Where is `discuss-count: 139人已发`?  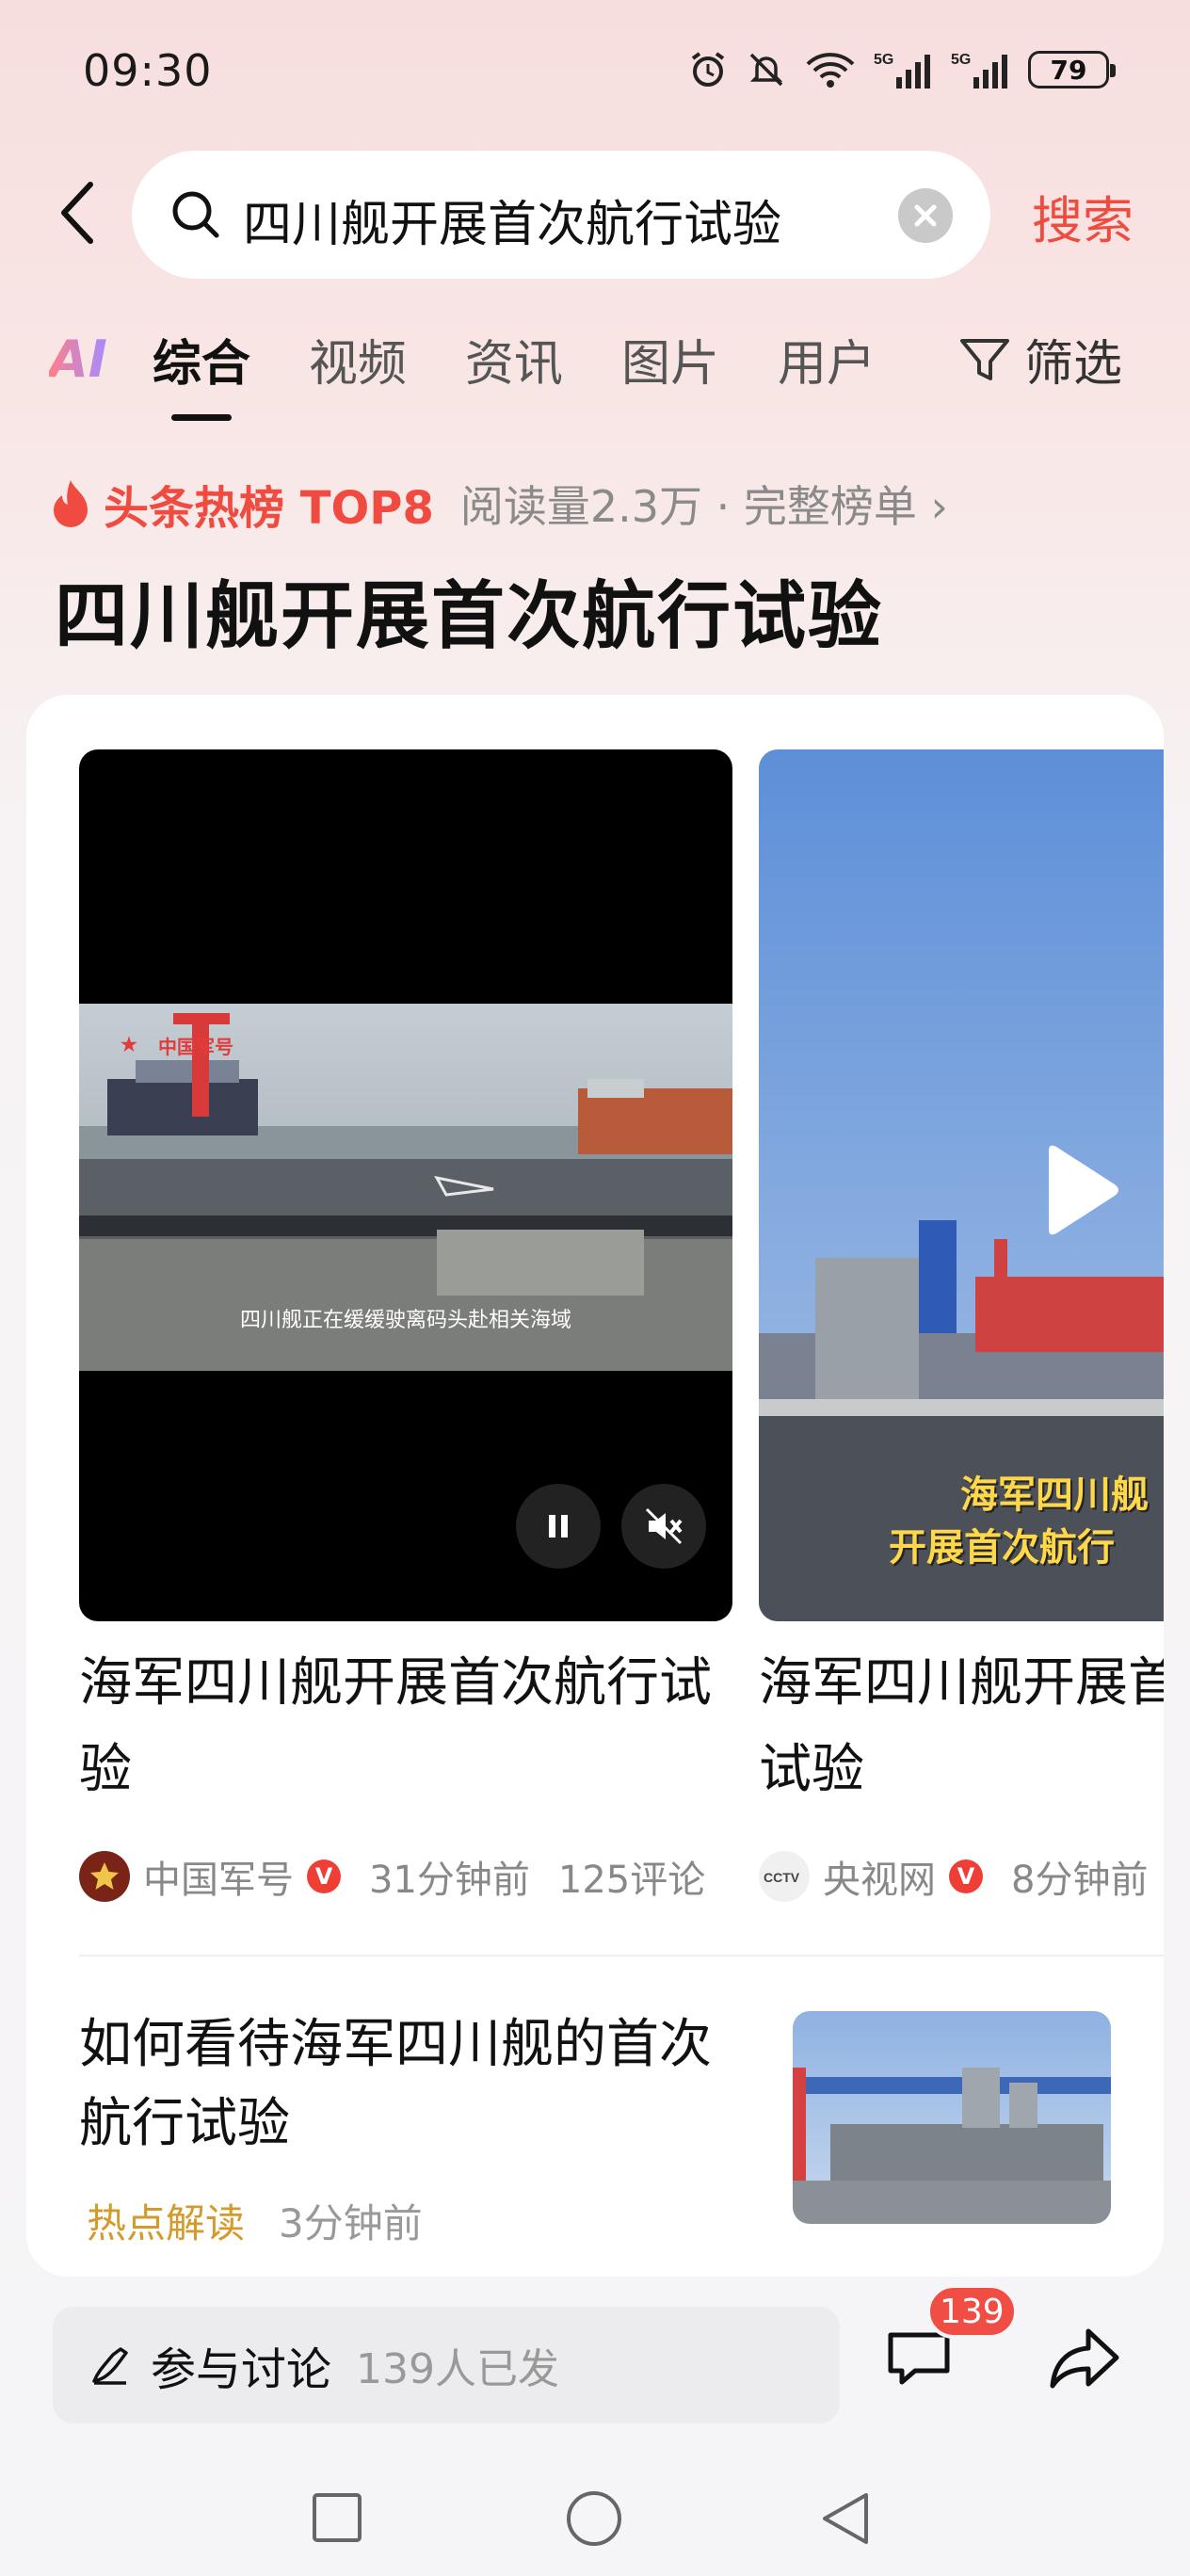
discuss-count: 139人已发 is located at coordinates (458, 2369).